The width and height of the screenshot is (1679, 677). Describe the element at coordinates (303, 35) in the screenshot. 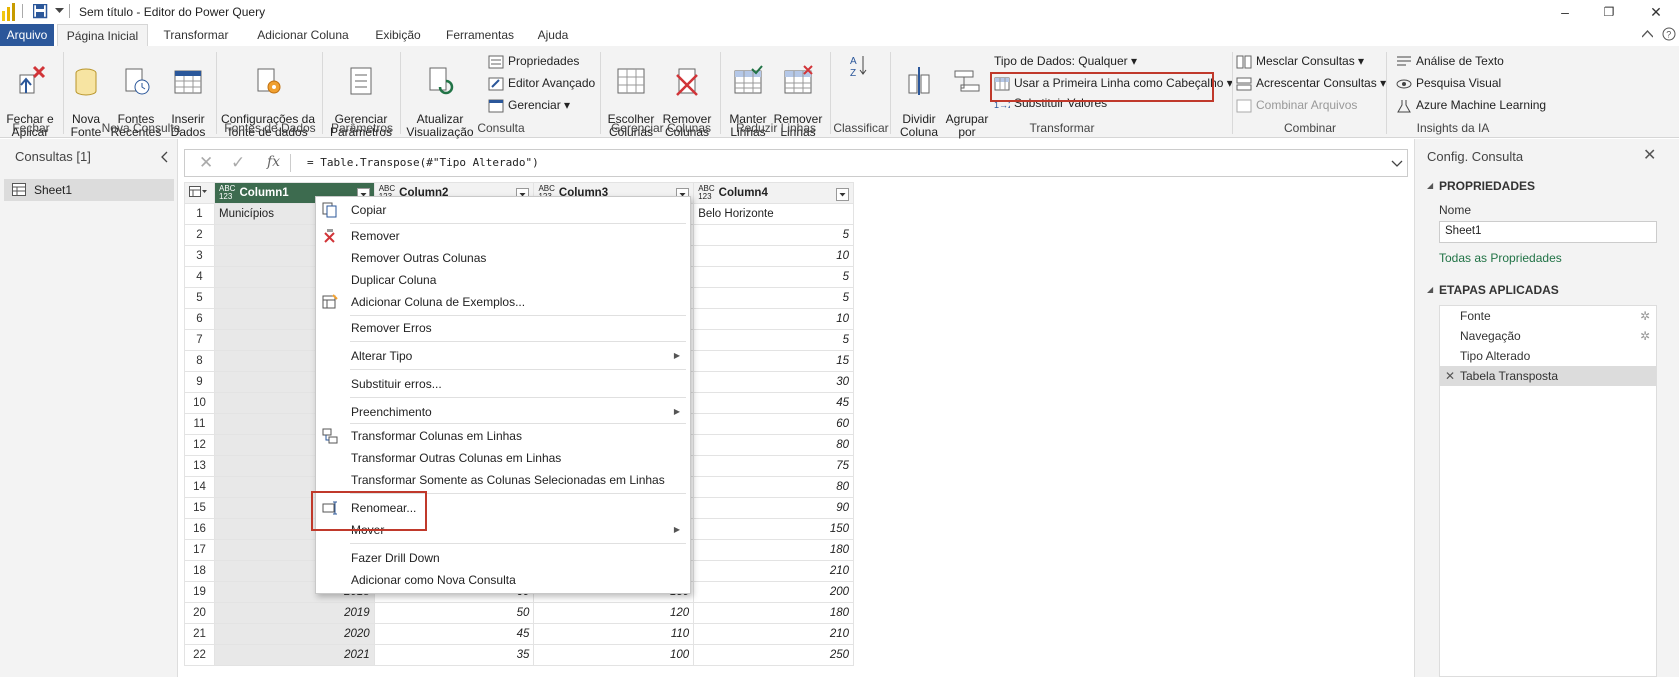

I see `tab-adicionar-coluna: Adicionar Coluna` at that location.